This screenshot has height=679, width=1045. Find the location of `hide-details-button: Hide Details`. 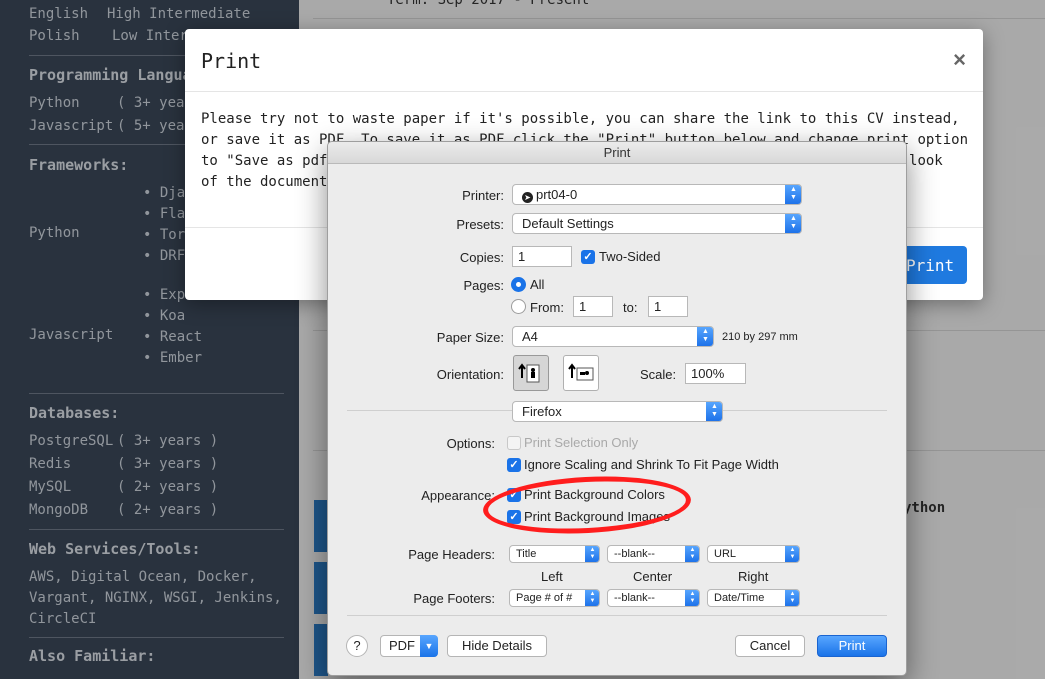

hide-details-button: Hide Details is located at coordinates (497, 646).